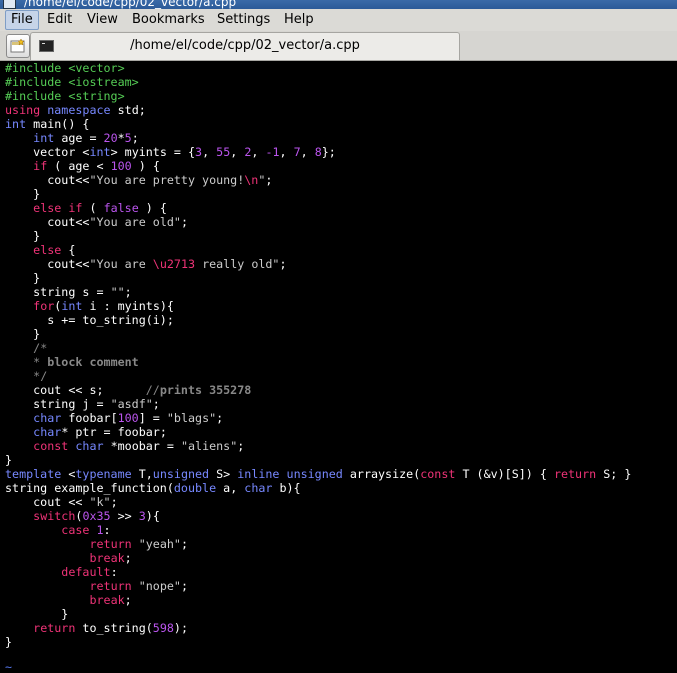 The width and height of the screenshot is (677, 673). I want to click on code-token: 5, so click(128, 138).